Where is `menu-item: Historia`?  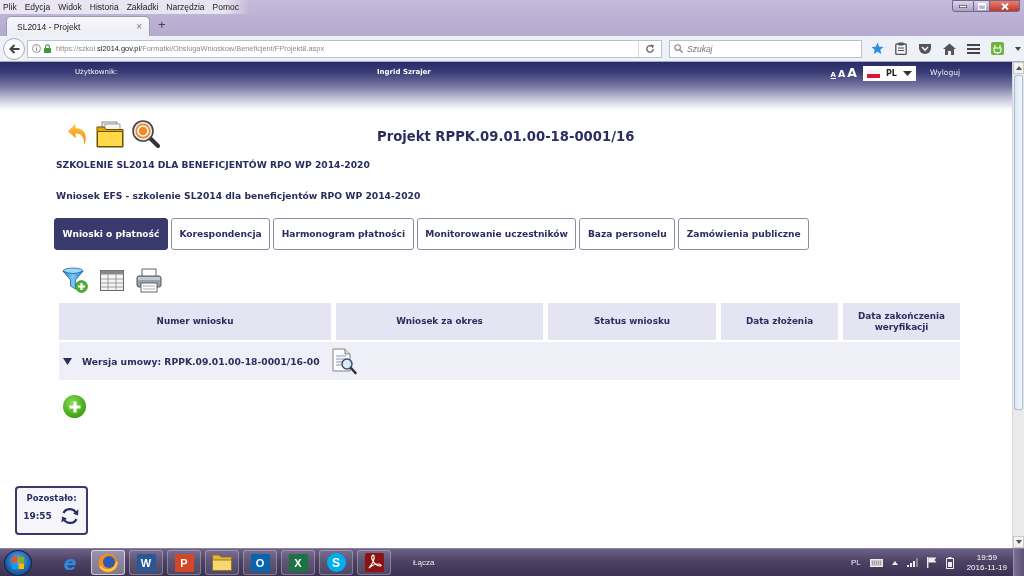
menu-item: Historia is located at coordinates (104, 7).